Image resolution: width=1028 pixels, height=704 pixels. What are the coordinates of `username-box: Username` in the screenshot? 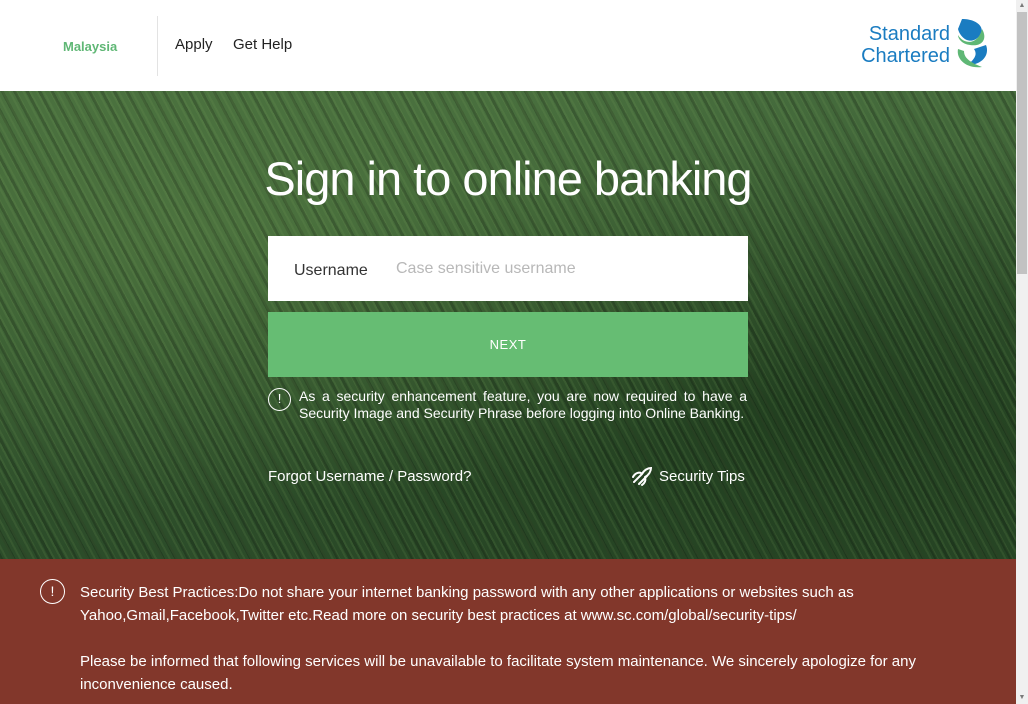 It's located at (508, 268).